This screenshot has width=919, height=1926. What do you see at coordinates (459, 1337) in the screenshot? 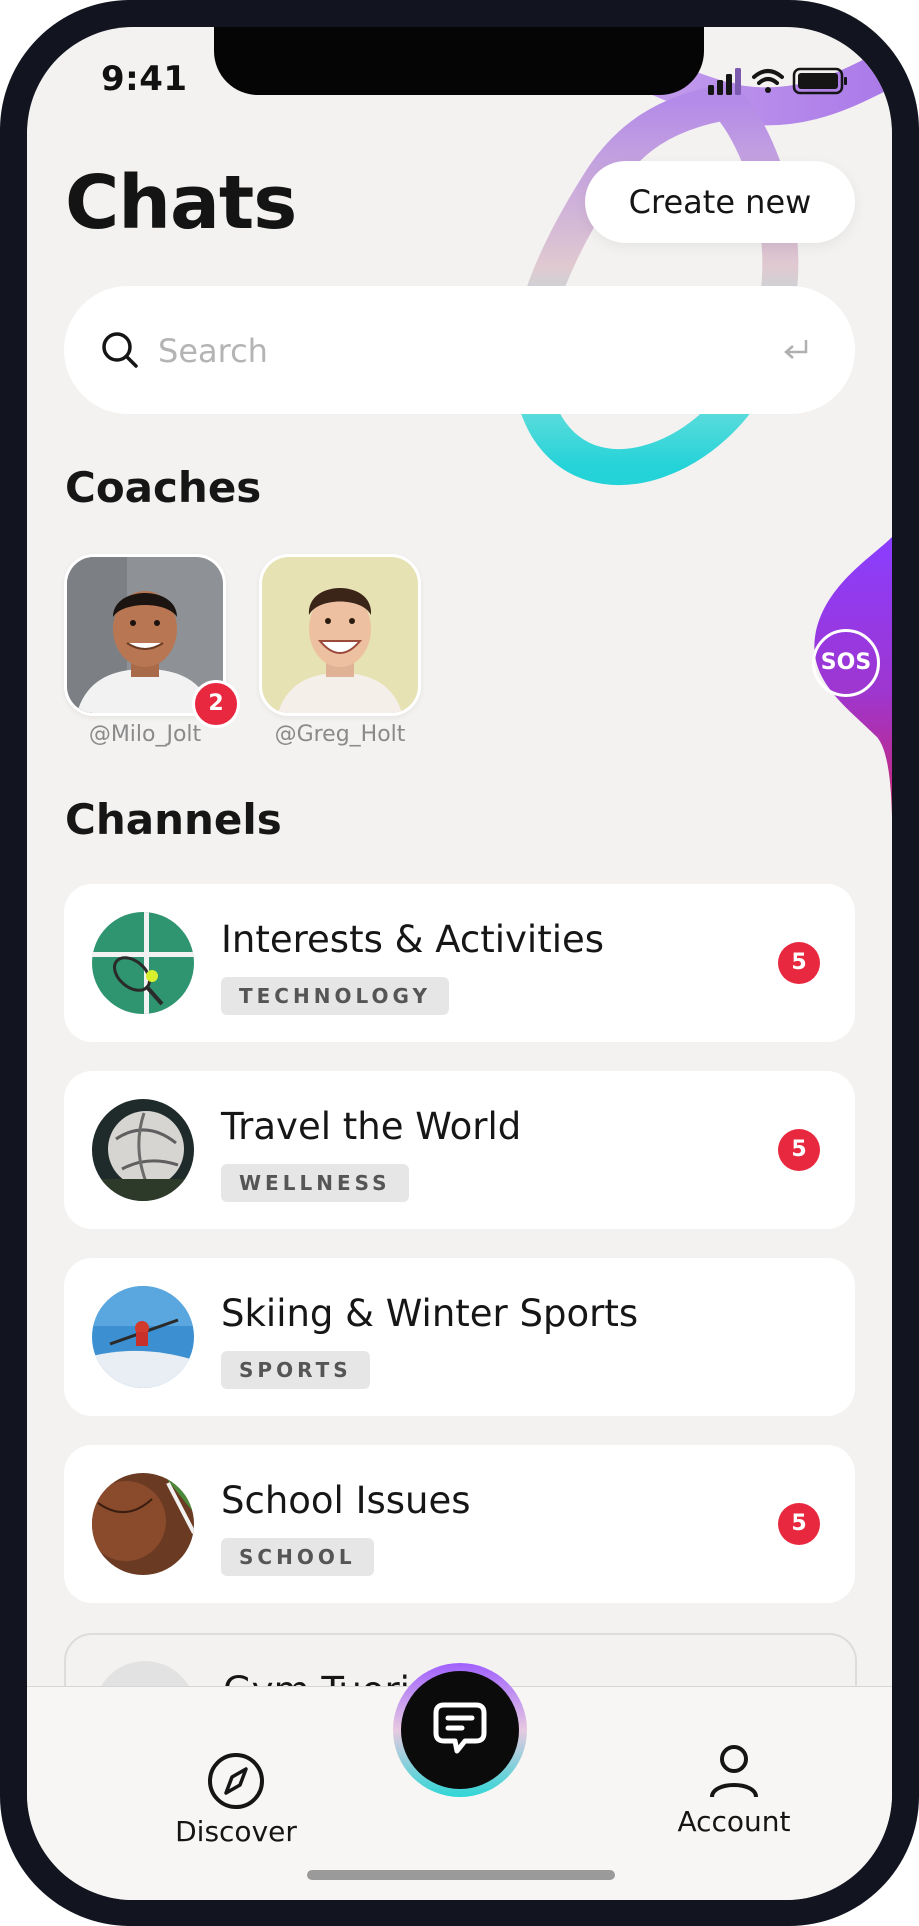
I see `channel-card: Skiing & Winter Sports SPORTS` at bounding box center [459, 1337].